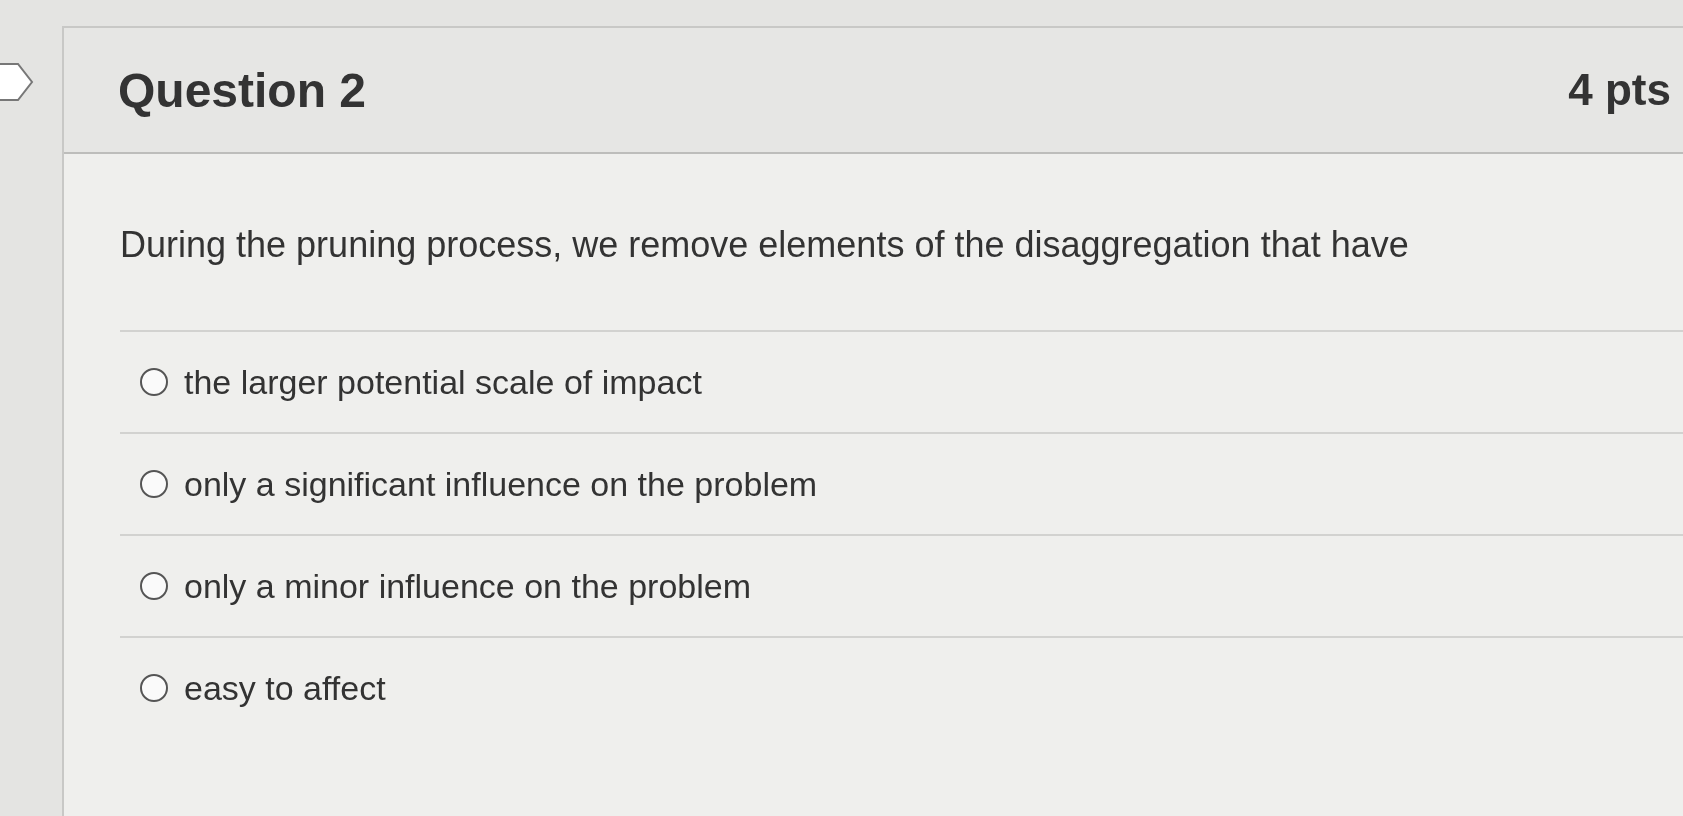 This screenshot has width=1683, height=816. Describe the element at coordinates (467, 586) in the screenshot. I see `answer-label: only a minor influence on the problem` at that location.